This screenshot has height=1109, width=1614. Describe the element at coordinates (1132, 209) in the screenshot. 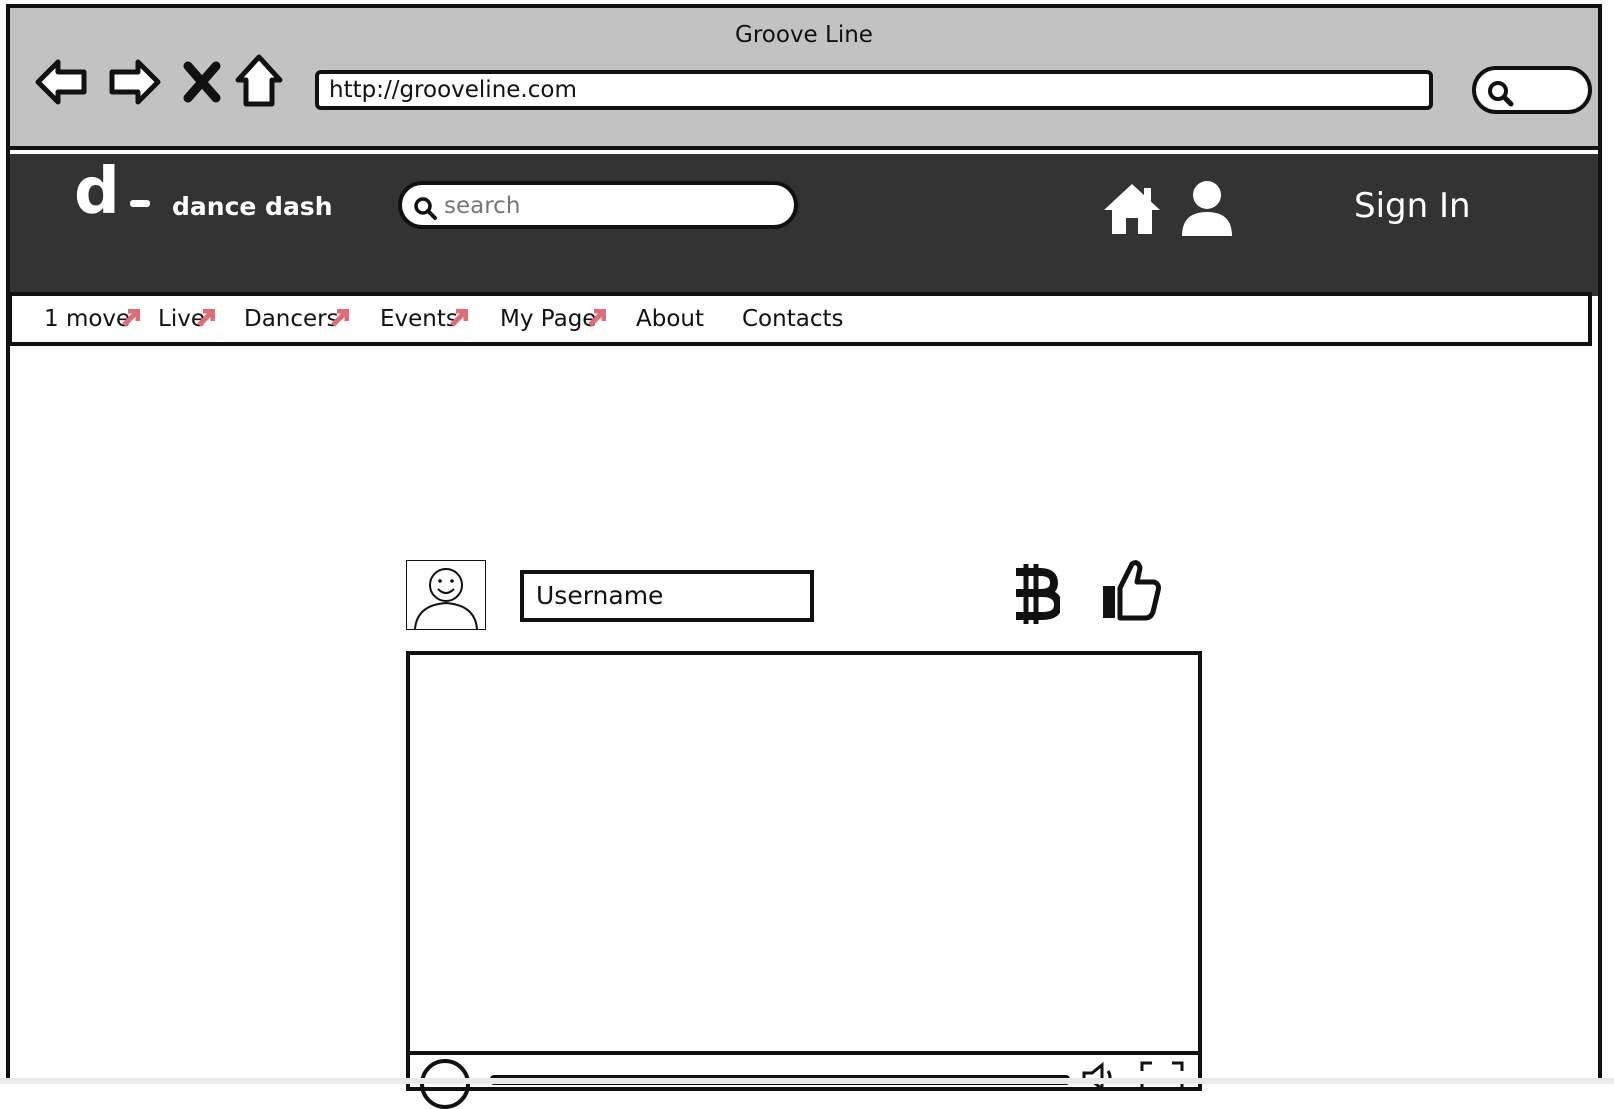

I see `home-icon` at that location.